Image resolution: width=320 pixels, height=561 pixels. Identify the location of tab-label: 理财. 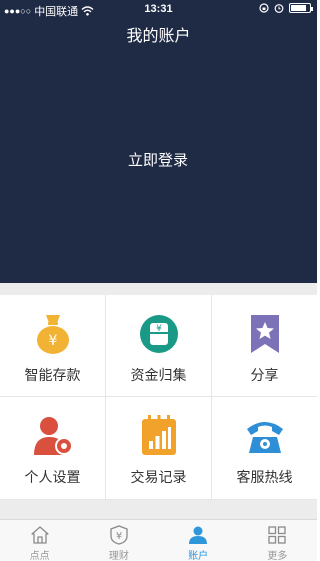
(118, 556).